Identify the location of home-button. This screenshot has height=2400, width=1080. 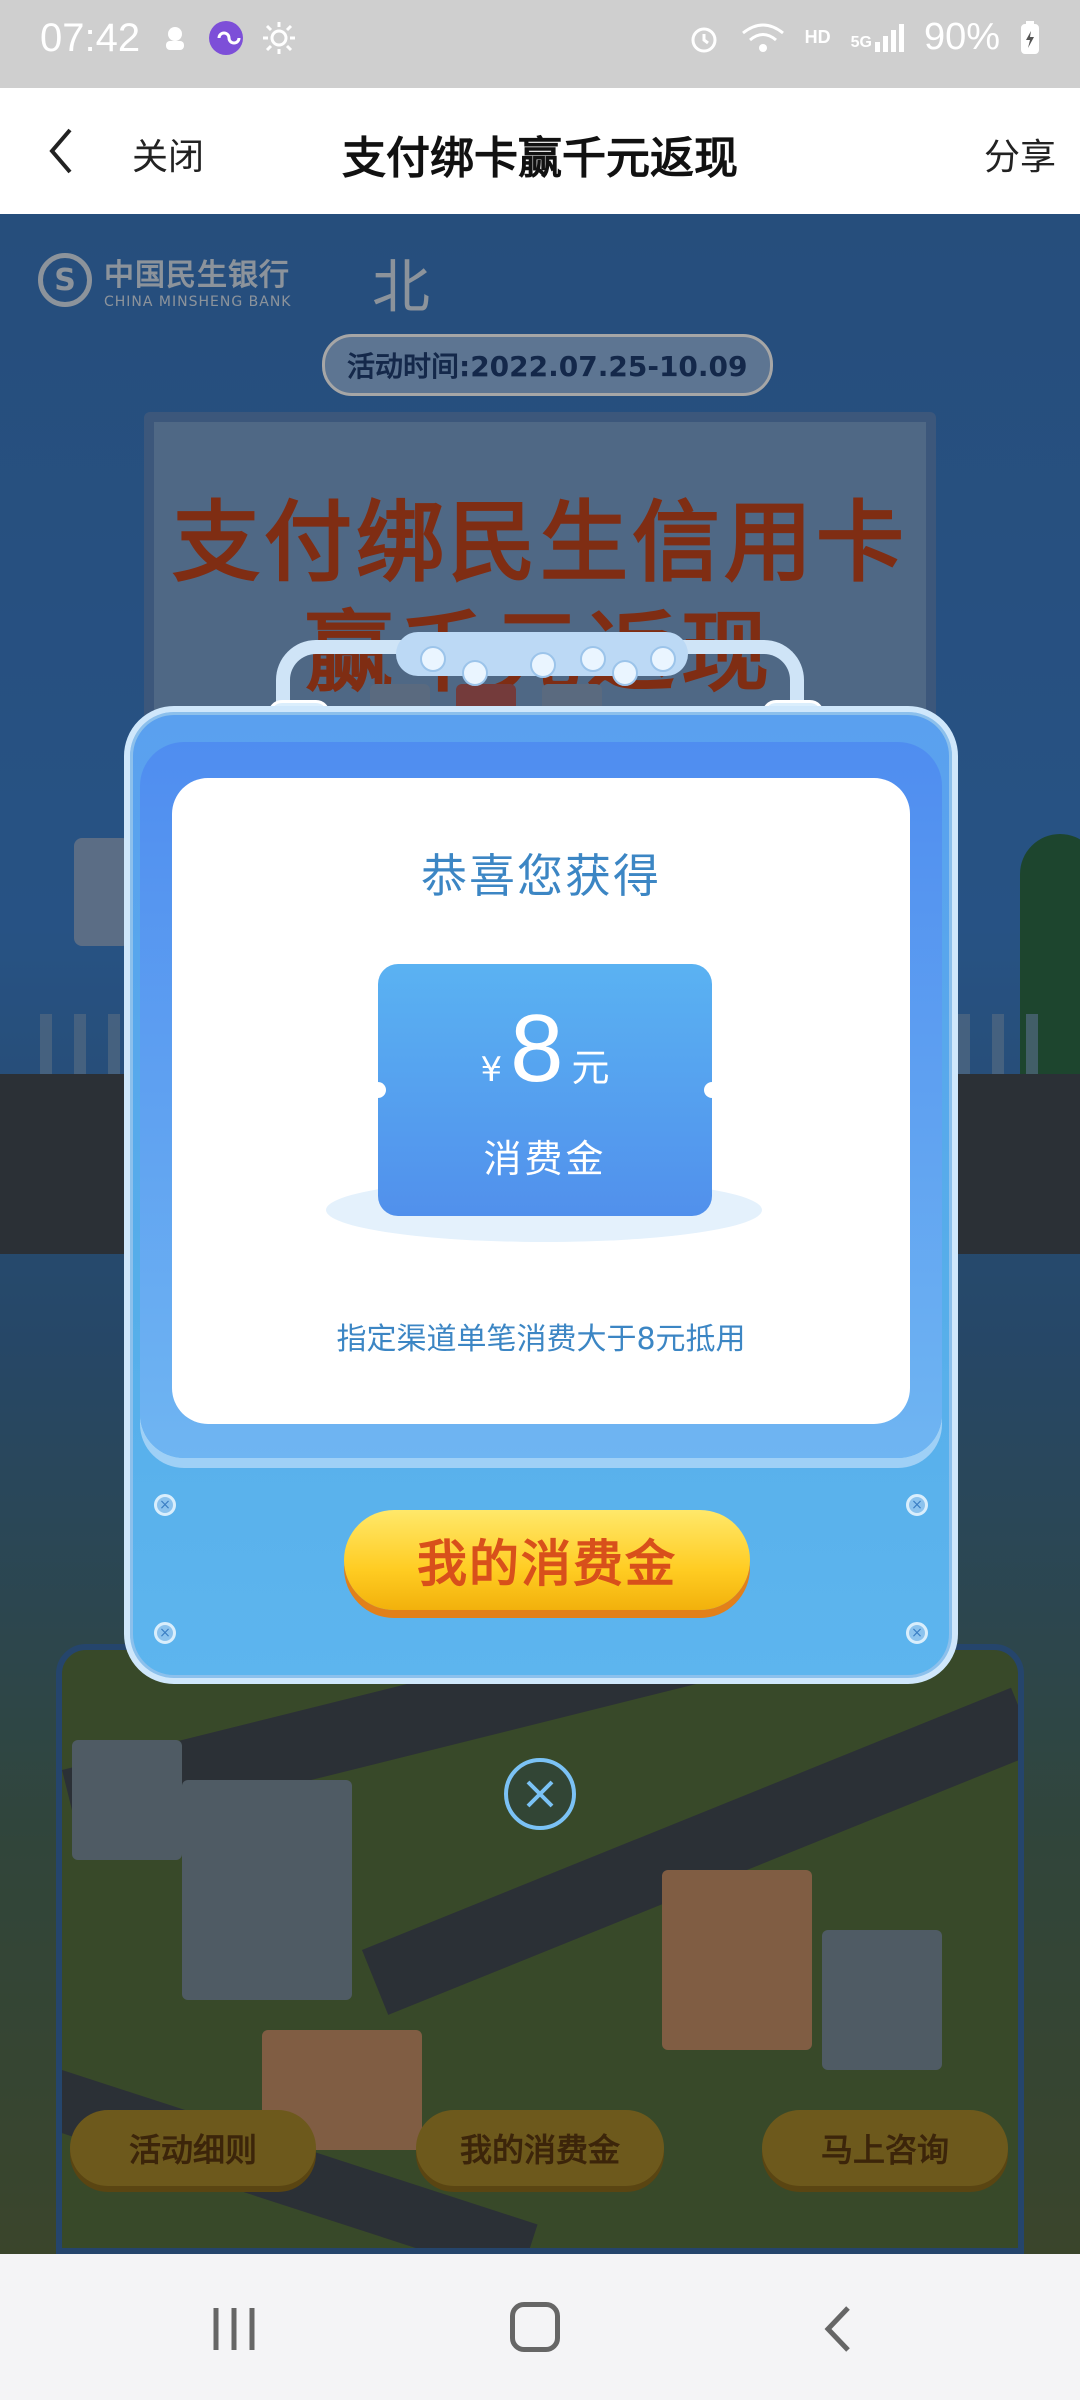
(535, 2327).